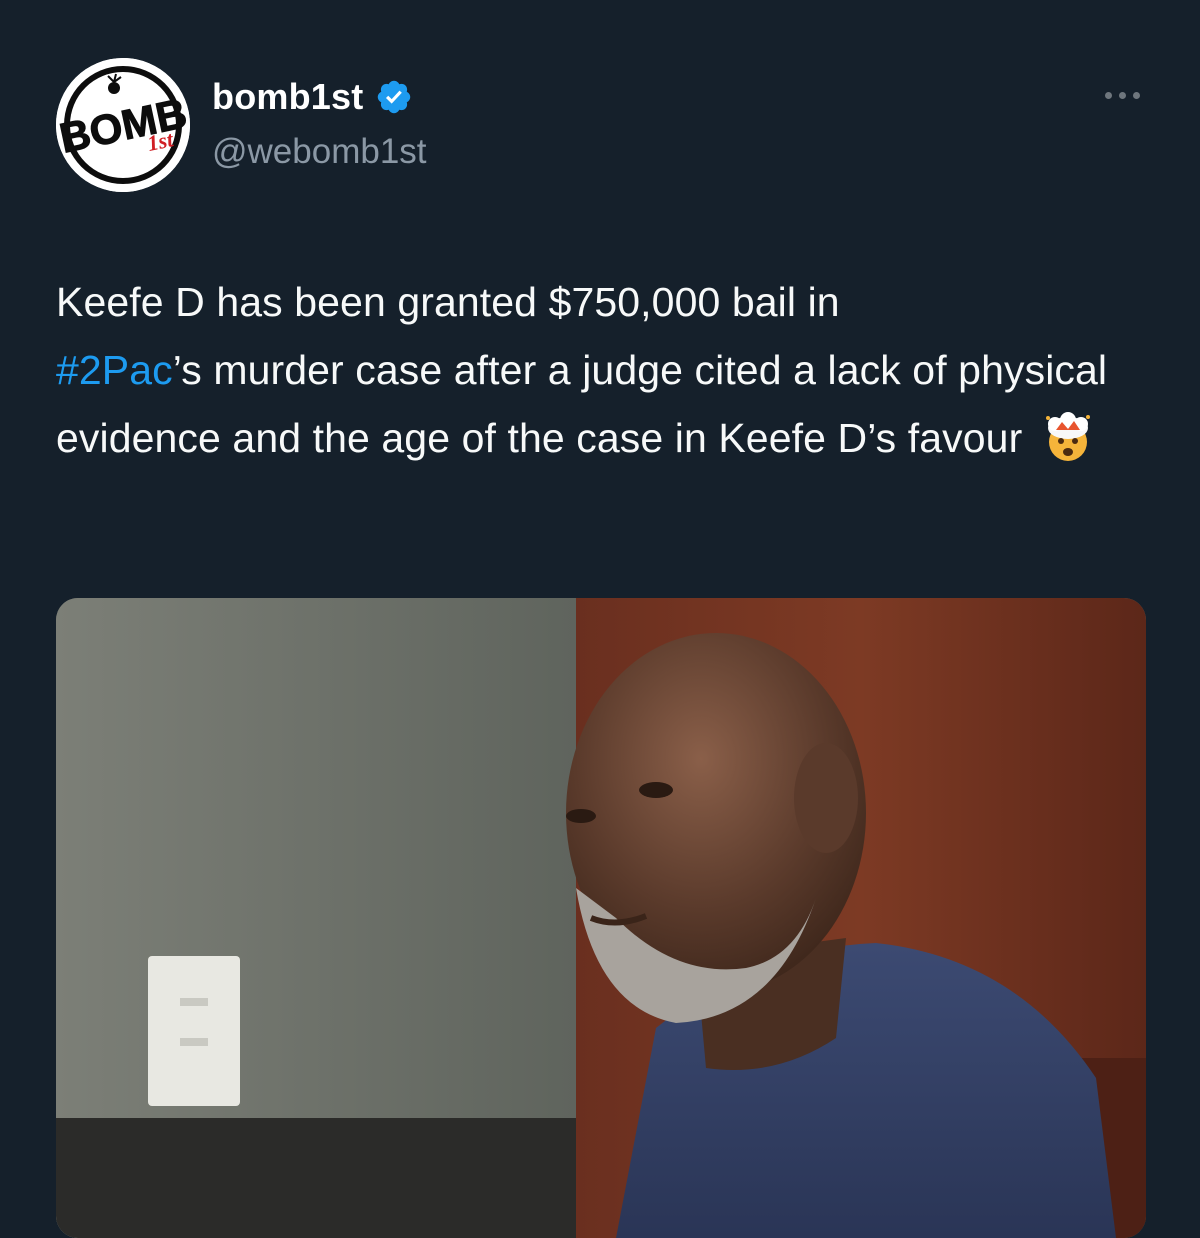 The image size is (1200, 1238). I want to click on author-handle: @webomb1st, so click(319, 152).